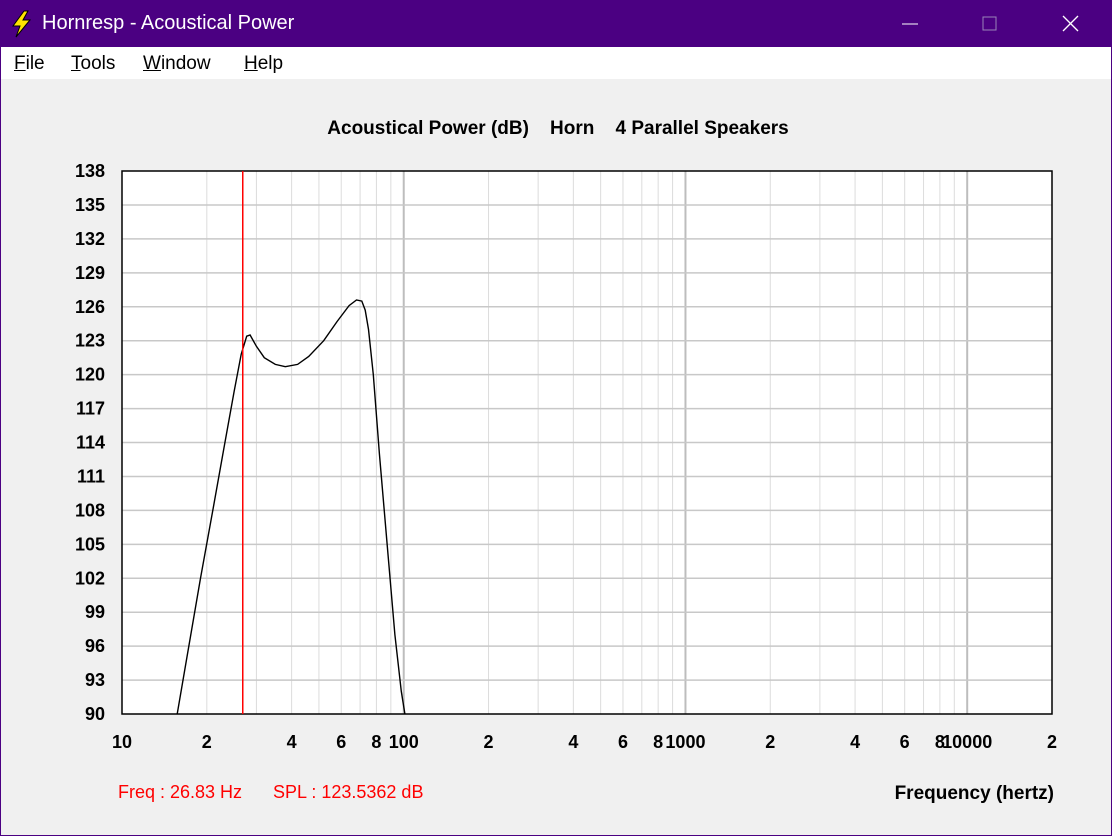 The width and height of the screenshot is (1112, 836). Describe the element at coordinates (556, 63) in the screenshot. I see `menu-bar: File Tools Window Help` at that location.